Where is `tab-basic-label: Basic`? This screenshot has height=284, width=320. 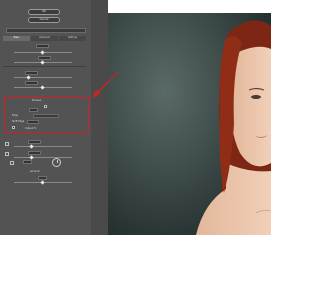 tab-basic-label: Basic is located at coordinates (16, 38).